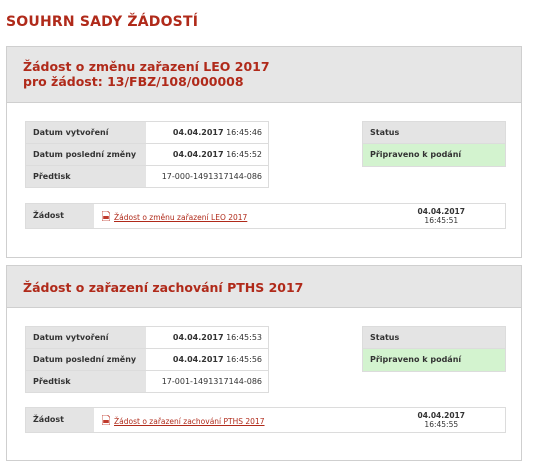  I want to click on card-title: Žádost o změnu zařazení LEO 2017, so click(146, 66).